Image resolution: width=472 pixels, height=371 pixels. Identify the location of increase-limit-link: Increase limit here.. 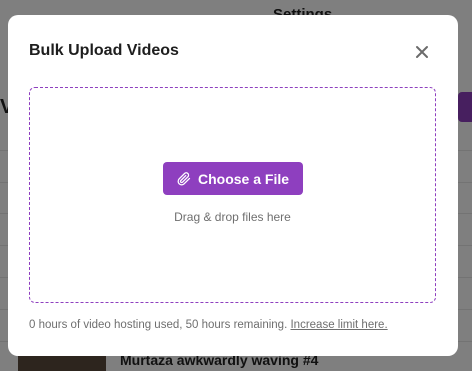
(338, 325).